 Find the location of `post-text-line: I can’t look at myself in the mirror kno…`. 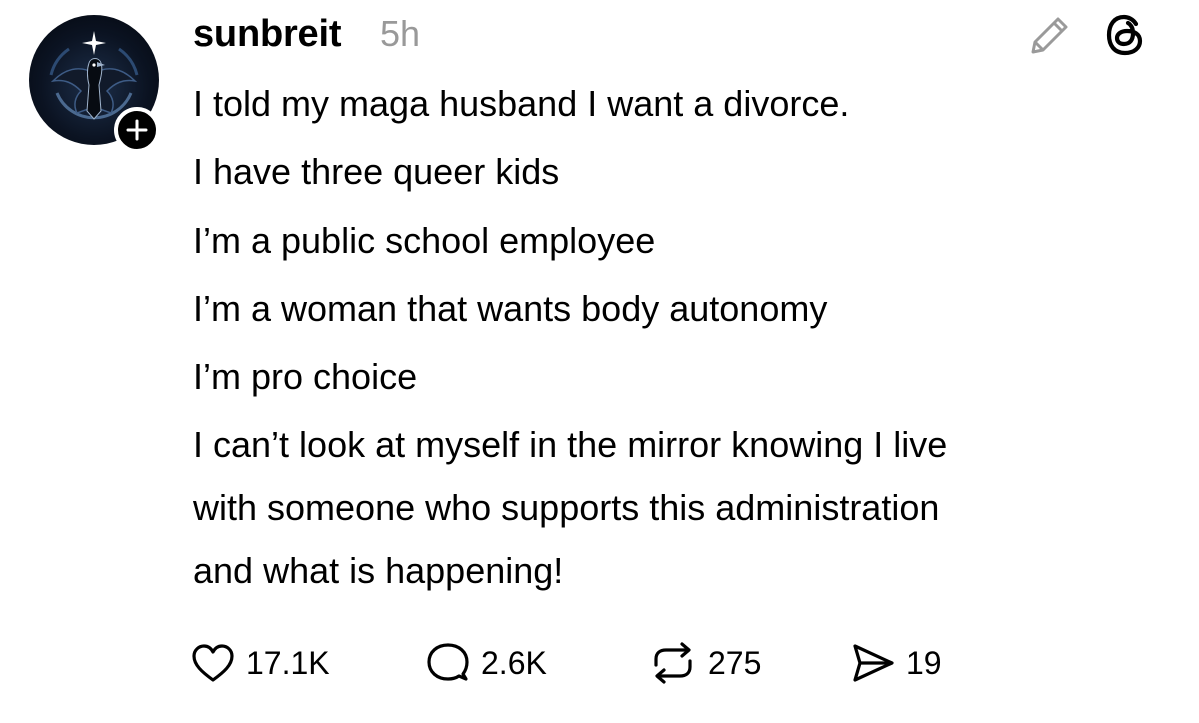

post-text-line: I can’t look at myself in the mirror kno… is located at coordinates (570, 444).